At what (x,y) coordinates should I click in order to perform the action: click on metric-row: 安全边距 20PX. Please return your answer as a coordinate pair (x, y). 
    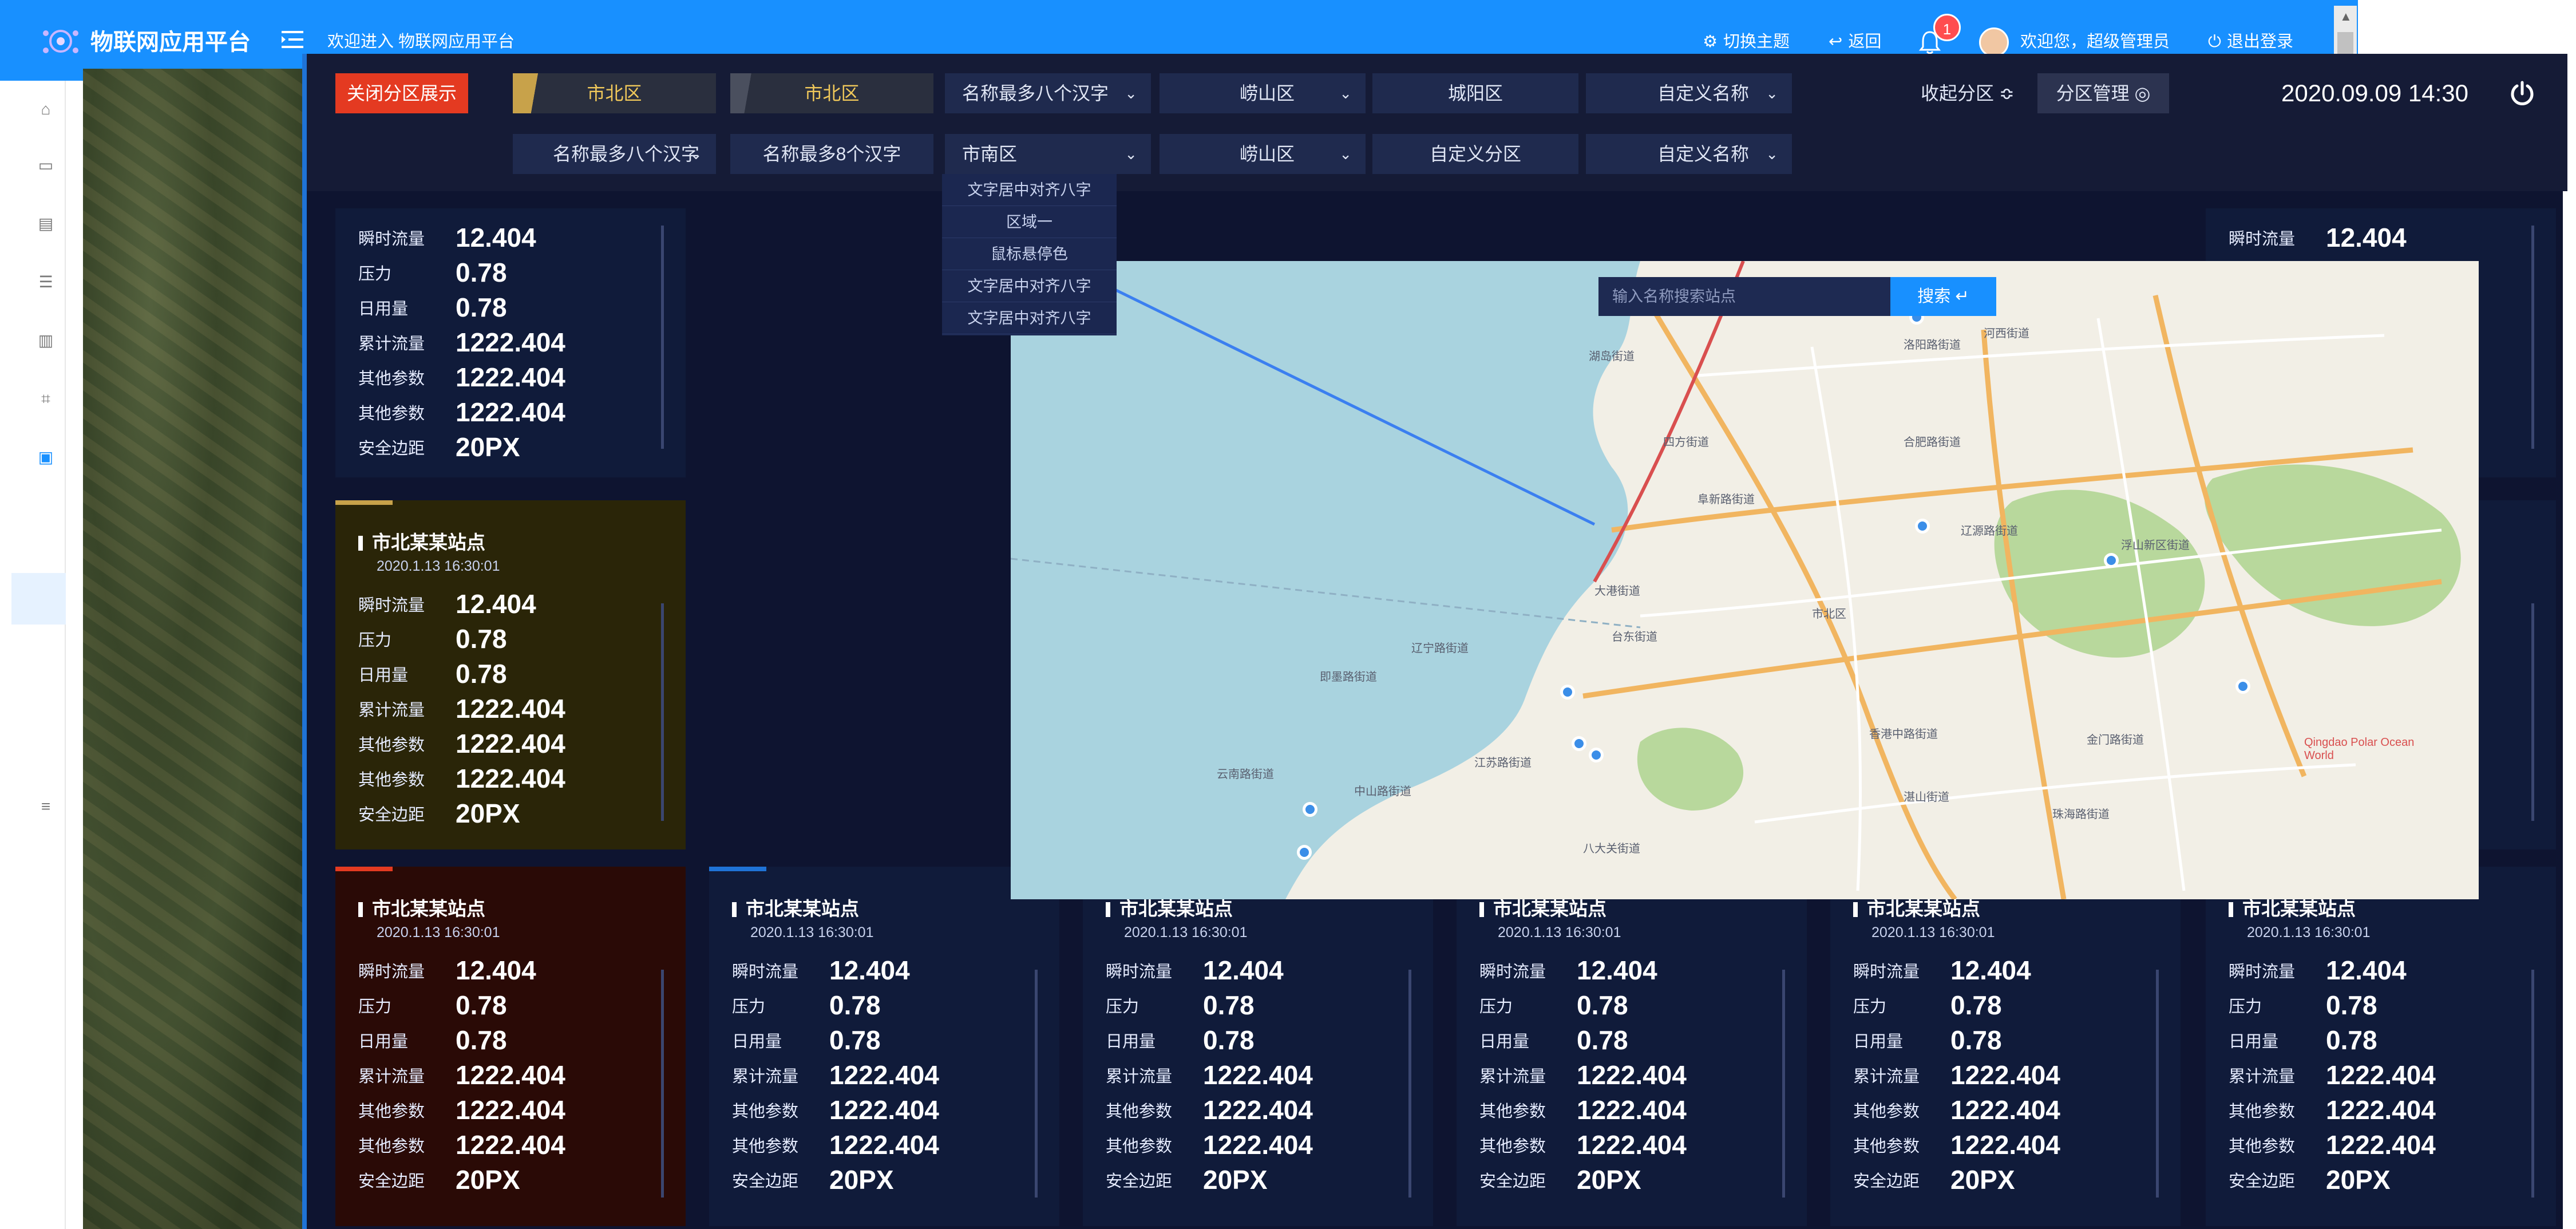
    Looking at the image, I should click on (518, 1180).